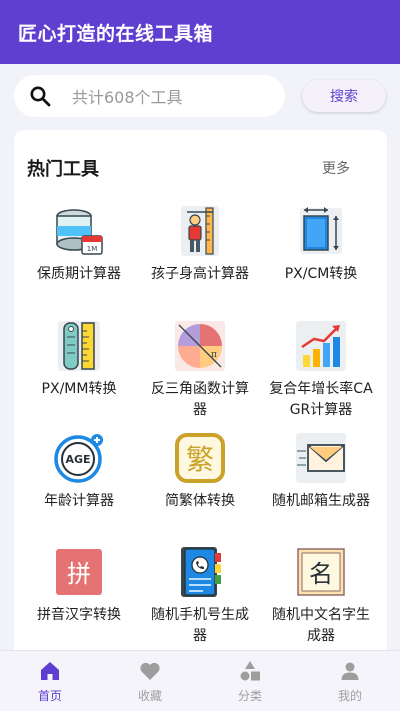 The image size is (400, 711). What do you see at coordinates (200, 167) in the screenshot?
I see `card-header: 热门工具 更多` at bounding box center [200, 167].